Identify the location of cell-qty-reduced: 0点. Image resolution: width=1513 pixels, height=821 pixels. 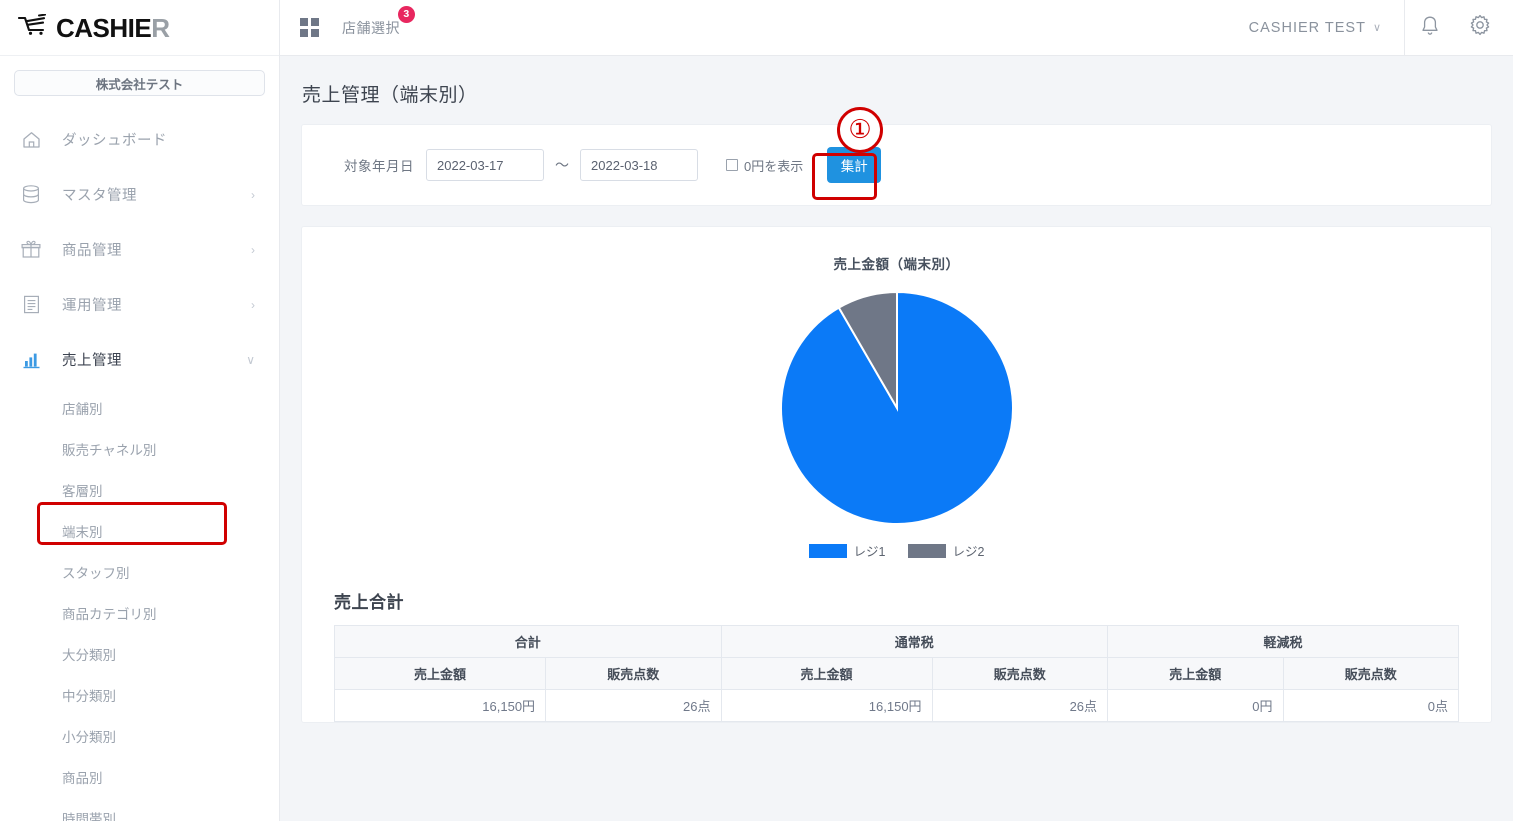
(1370, 705).